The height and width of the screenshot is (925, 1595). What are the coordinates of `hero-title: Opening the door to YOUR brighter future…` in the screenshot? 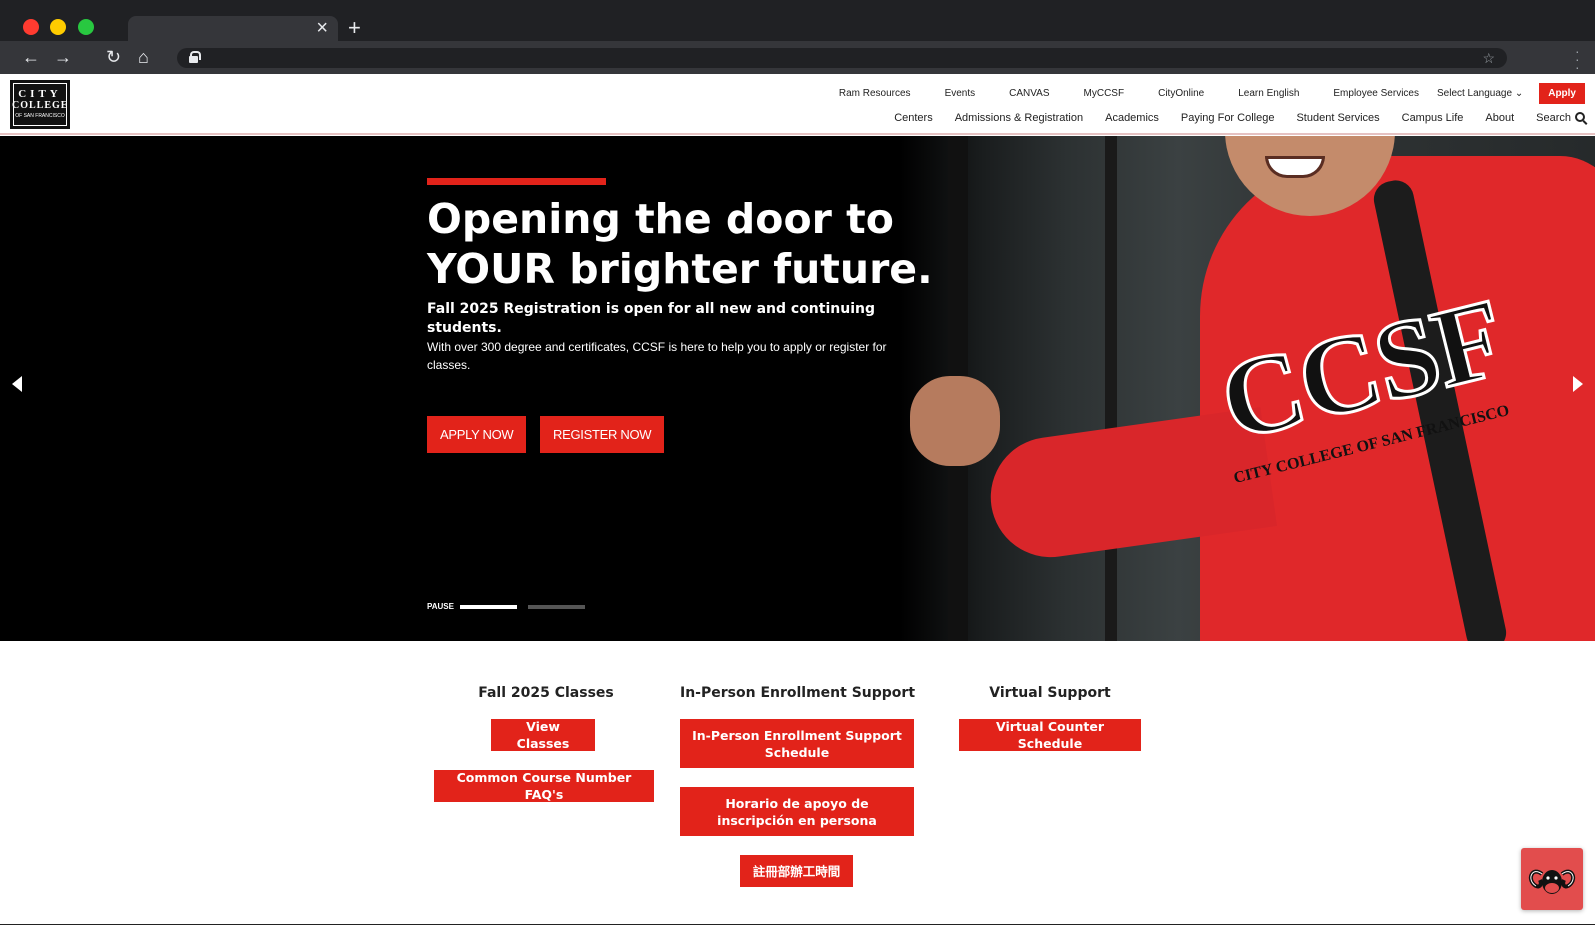 It's located at (680, 244).